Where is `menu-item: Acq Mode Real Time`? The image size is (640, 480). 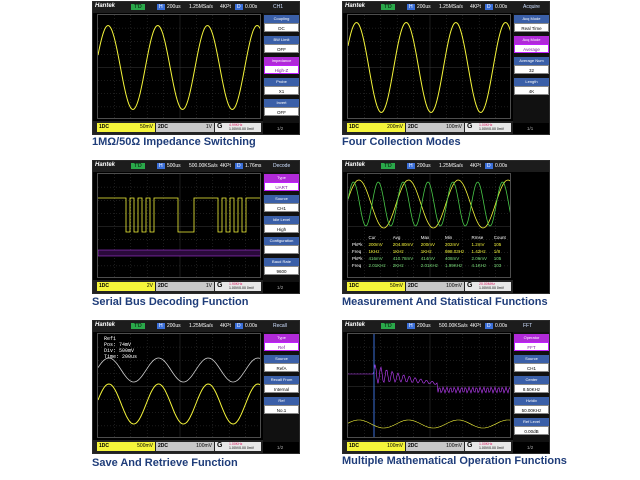
menu-item: Acq Mode Real Time is located at coordinates (531, 24).